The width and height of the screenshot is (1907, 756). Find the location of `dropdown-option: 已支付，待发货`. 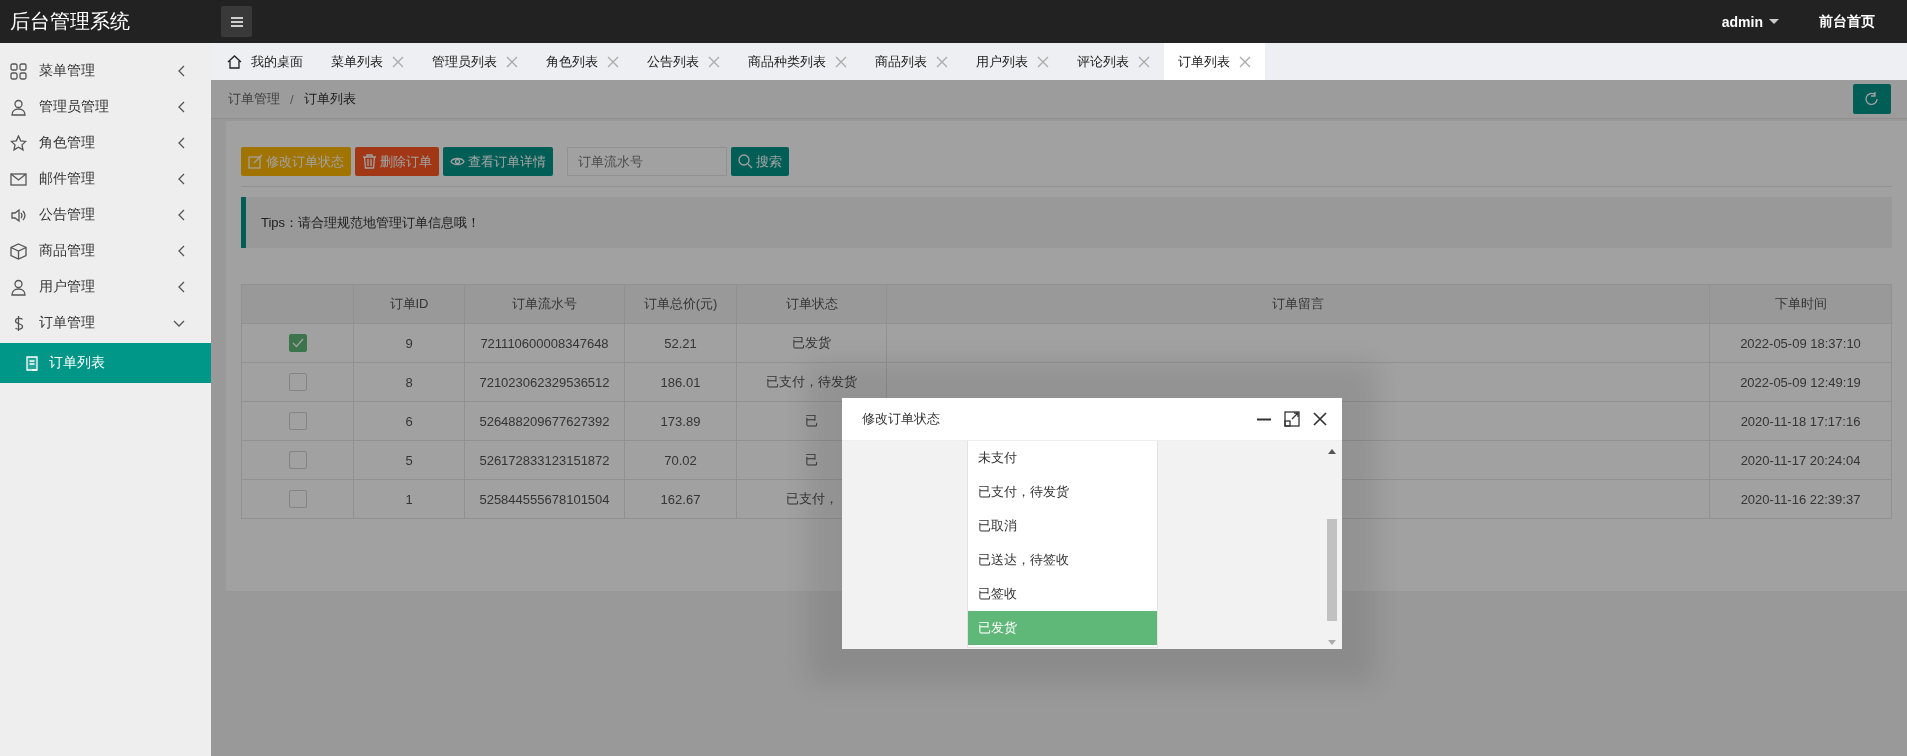

dropdown-option: 已支付，待发货 is located at coordinates (1062, 492).